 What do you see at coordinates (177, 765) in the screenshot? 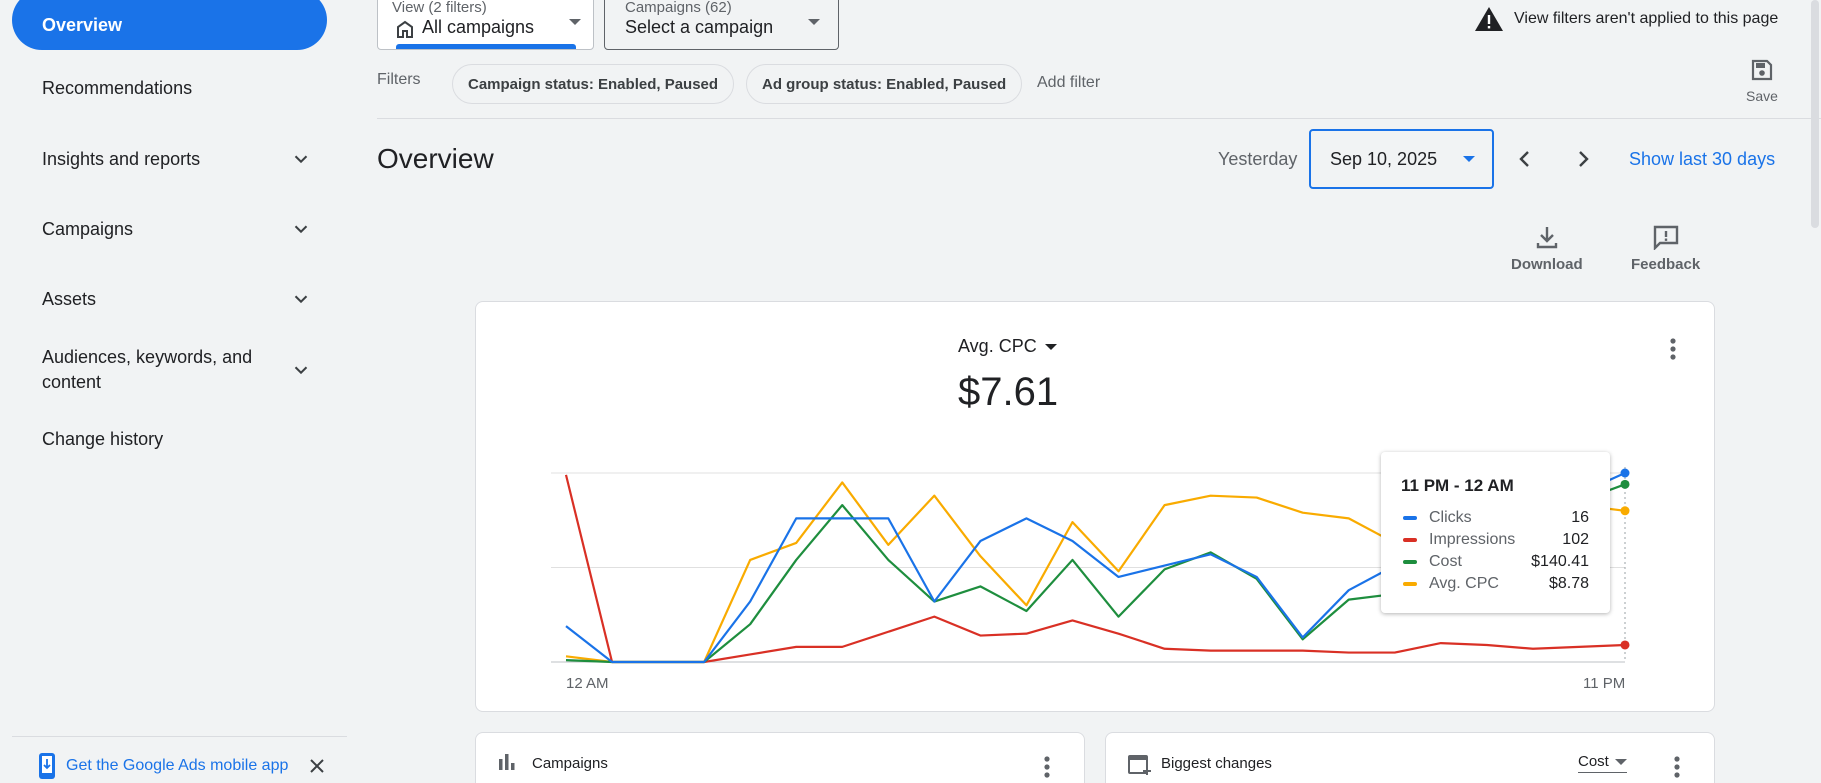
I see `mobile-app-label: Get the Google Ads mobile app` at bounding box center [177, 765].